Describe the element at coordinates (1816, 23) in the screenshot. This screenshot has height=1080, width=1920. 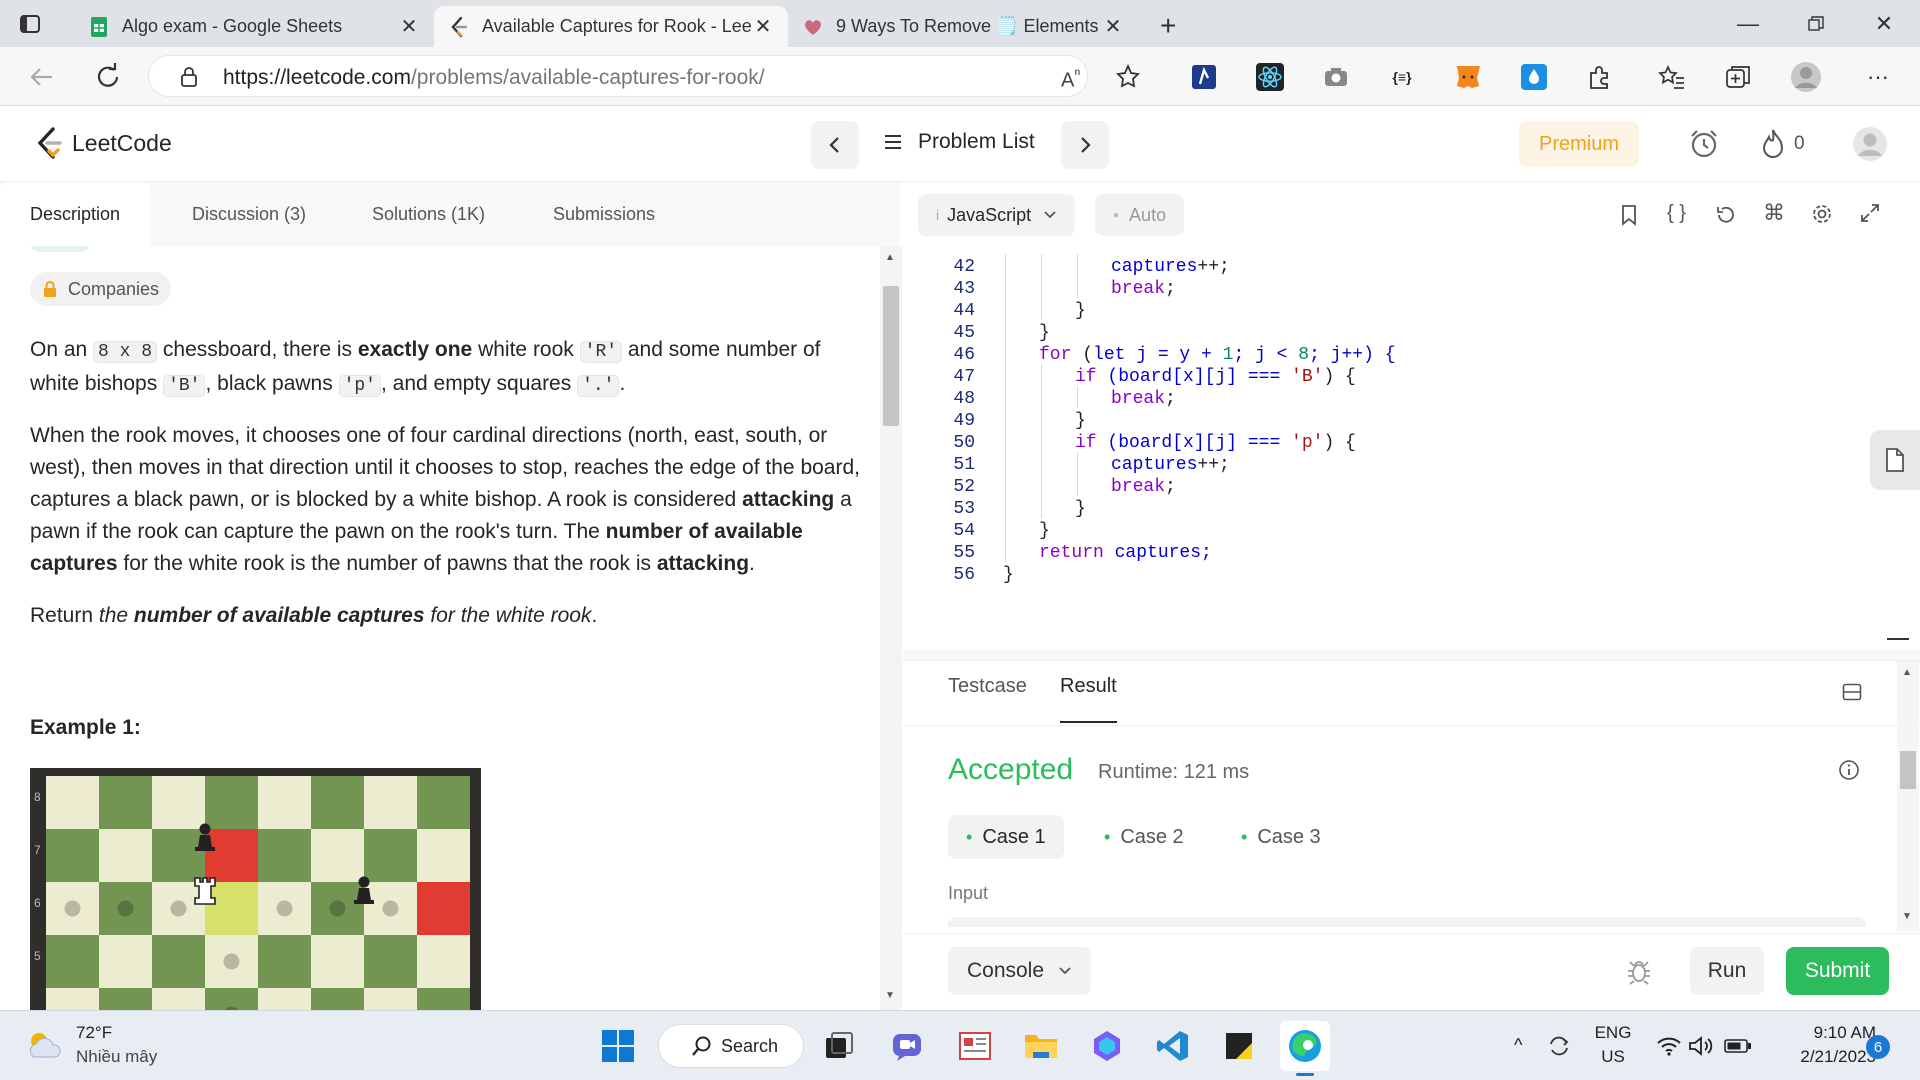
I see `restore-icon` at that location.